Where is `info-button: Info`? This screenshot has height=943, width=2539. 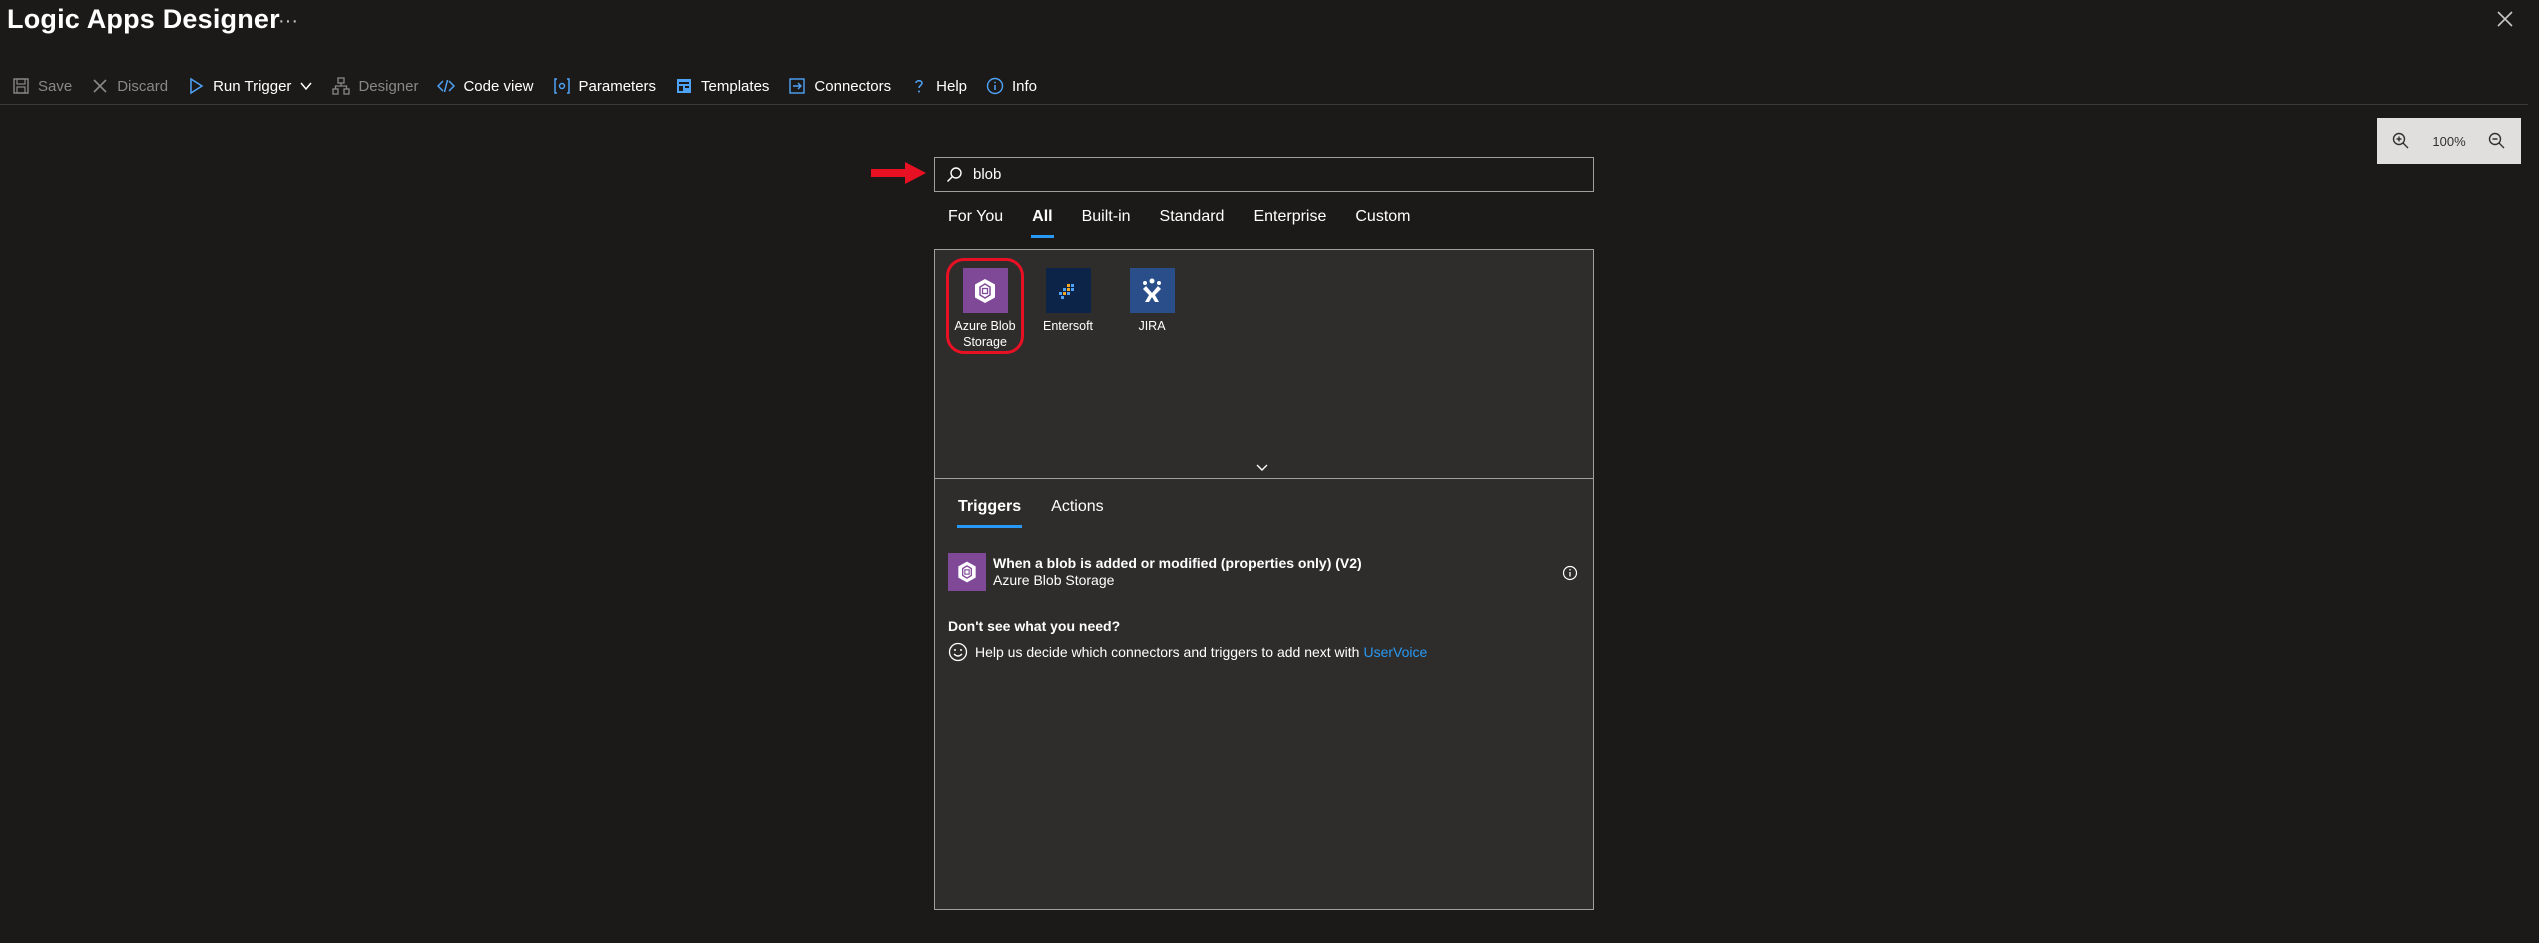
info-button: Info is located at coordinates (1011, 86).